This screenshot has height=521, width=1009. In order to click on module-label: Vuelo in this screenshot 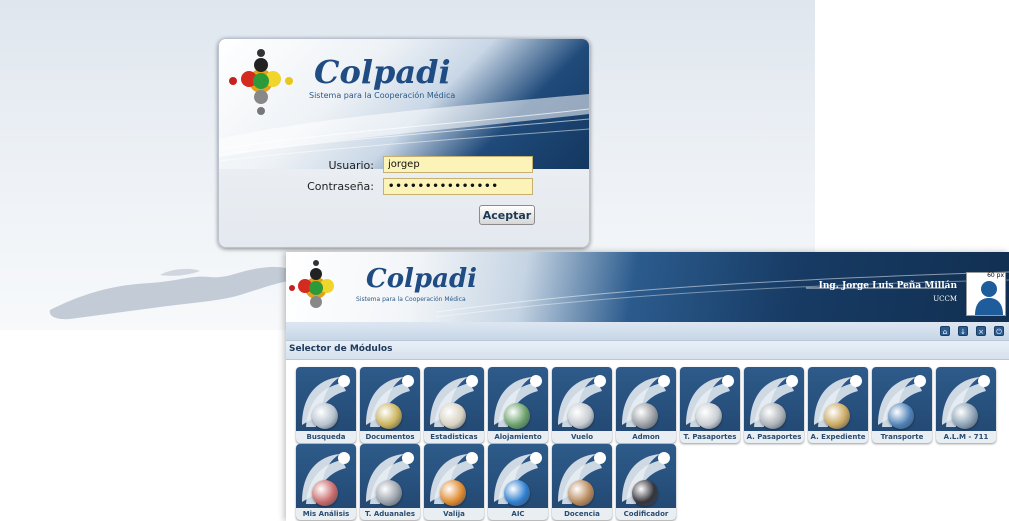, I will do `click(582, 437)`.